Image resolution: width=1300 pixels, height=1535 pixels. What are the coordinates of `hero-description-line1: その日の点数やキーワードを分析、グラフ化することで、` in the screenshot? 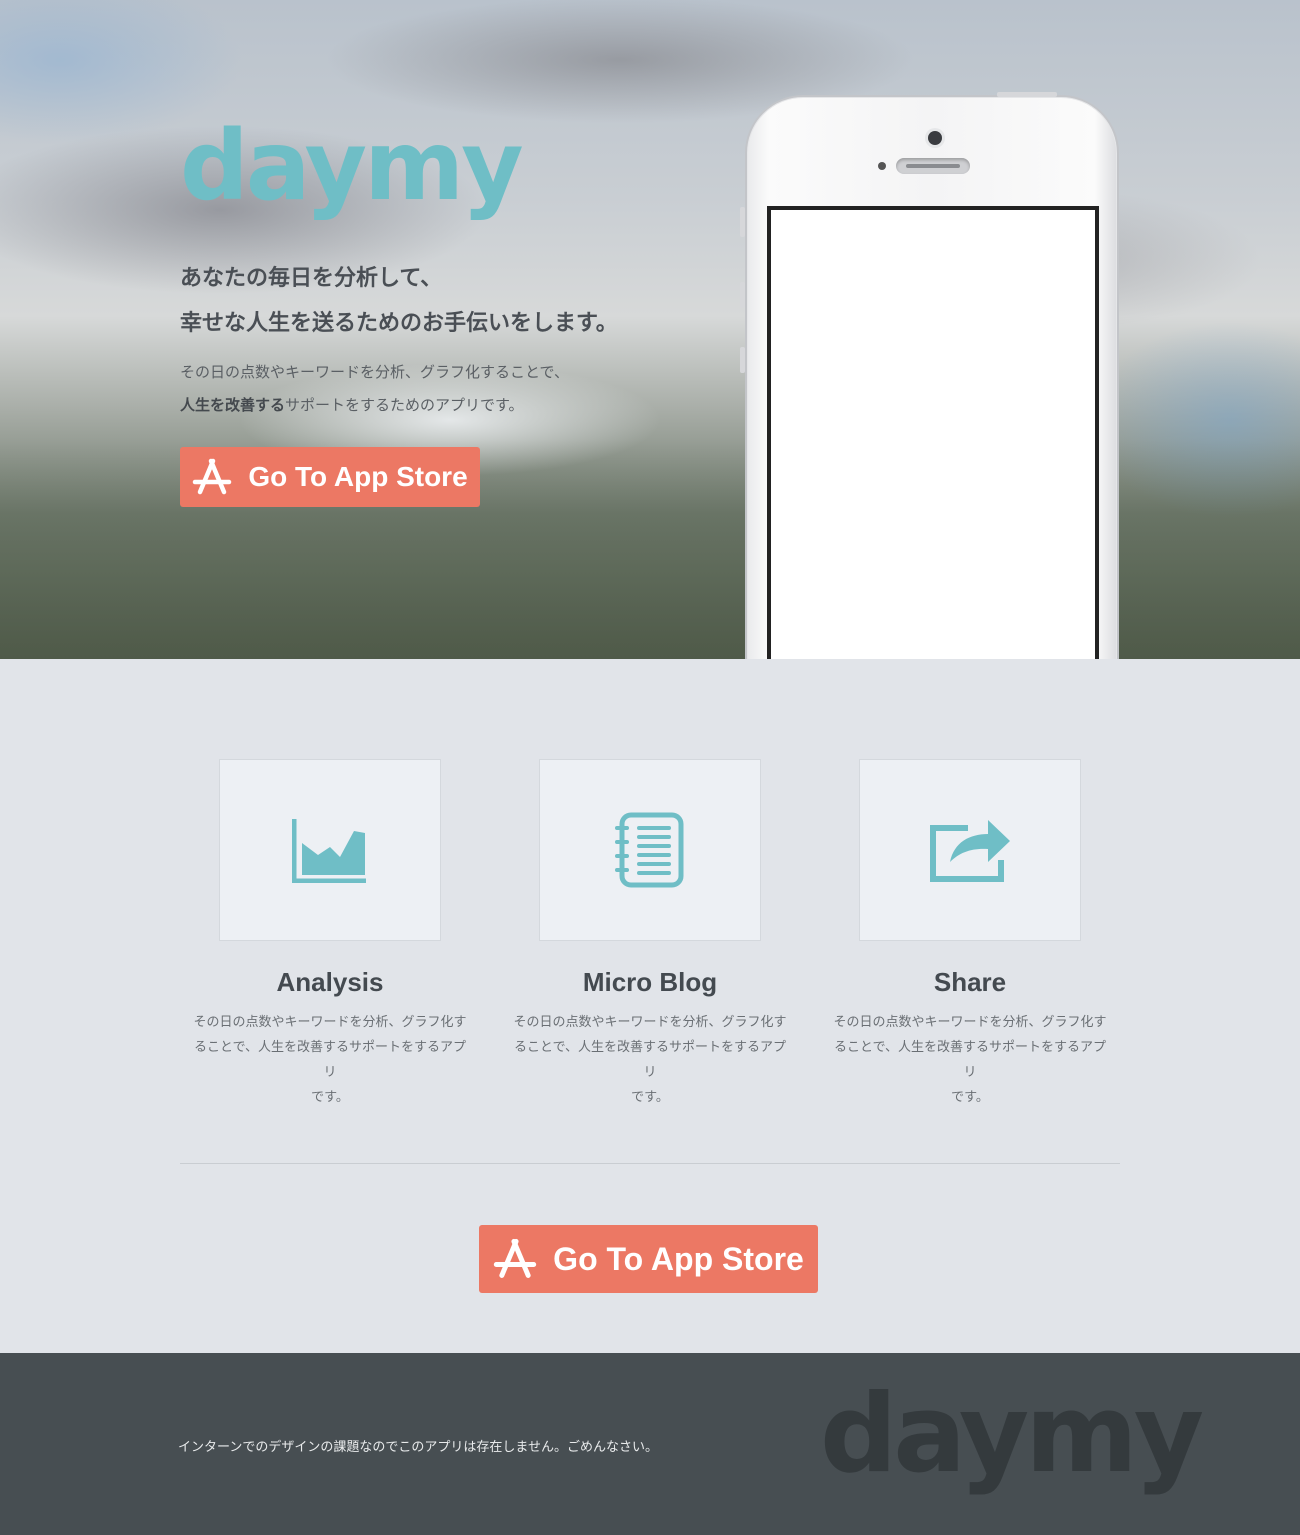 It's located at (374, 372).